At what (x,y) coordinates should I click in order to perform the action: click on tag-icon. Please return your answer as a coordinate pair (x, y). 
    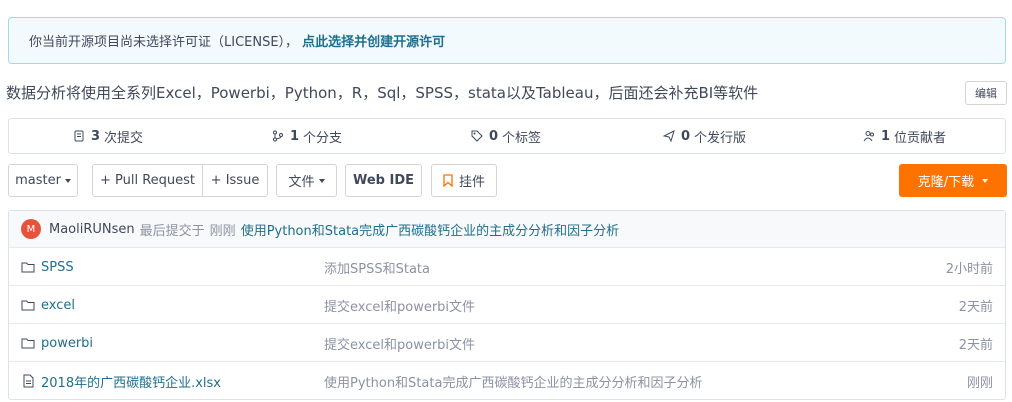
    Looking at the image, I should click on (477, 136).